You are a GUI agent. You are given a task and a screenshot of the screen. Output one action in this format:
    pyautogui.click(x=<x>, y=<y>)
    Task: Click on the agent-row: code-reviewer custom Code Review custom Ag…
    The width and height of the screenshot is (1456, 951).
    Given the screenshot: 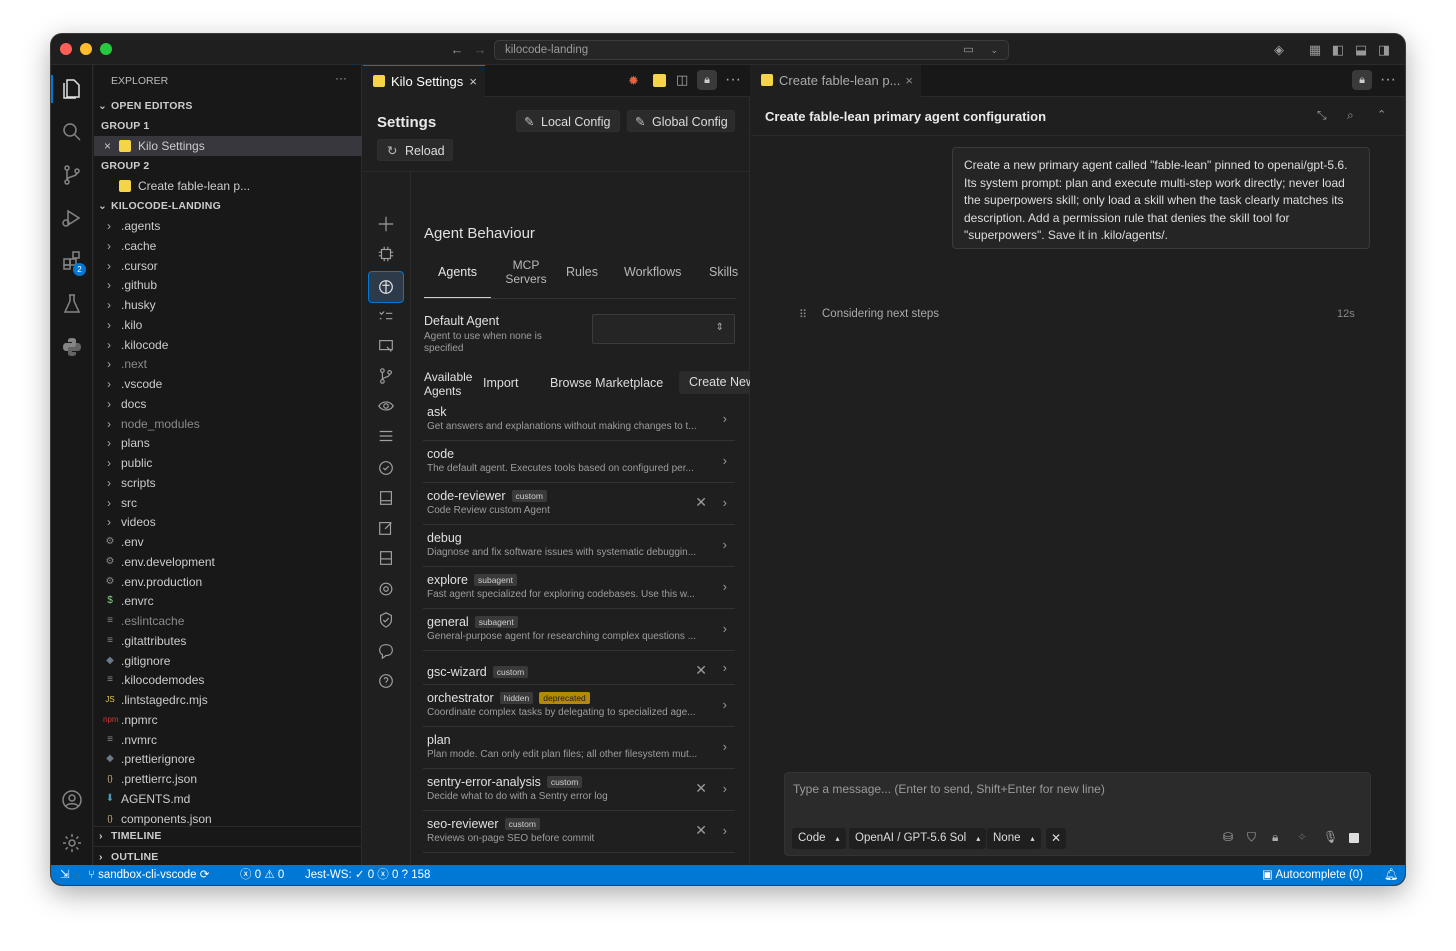 What is the action you would take?
    pyautogui.click(x=579, y=504)
    